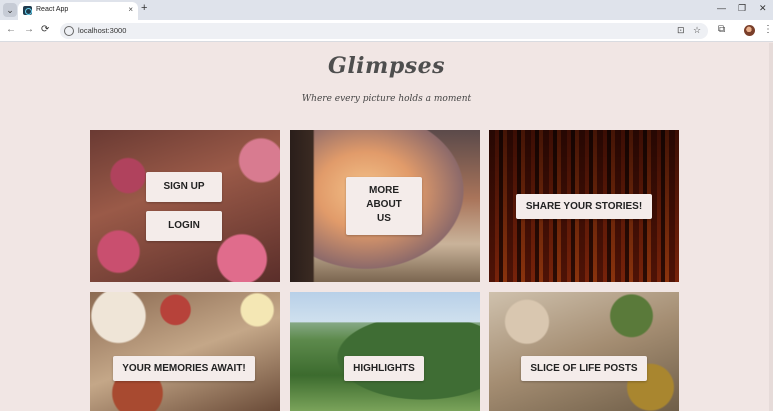 The image size is (773, 411). Describe the element at coordinates (78, 11) in the screenshot. I see `browser-tab: React App ×` at that location.